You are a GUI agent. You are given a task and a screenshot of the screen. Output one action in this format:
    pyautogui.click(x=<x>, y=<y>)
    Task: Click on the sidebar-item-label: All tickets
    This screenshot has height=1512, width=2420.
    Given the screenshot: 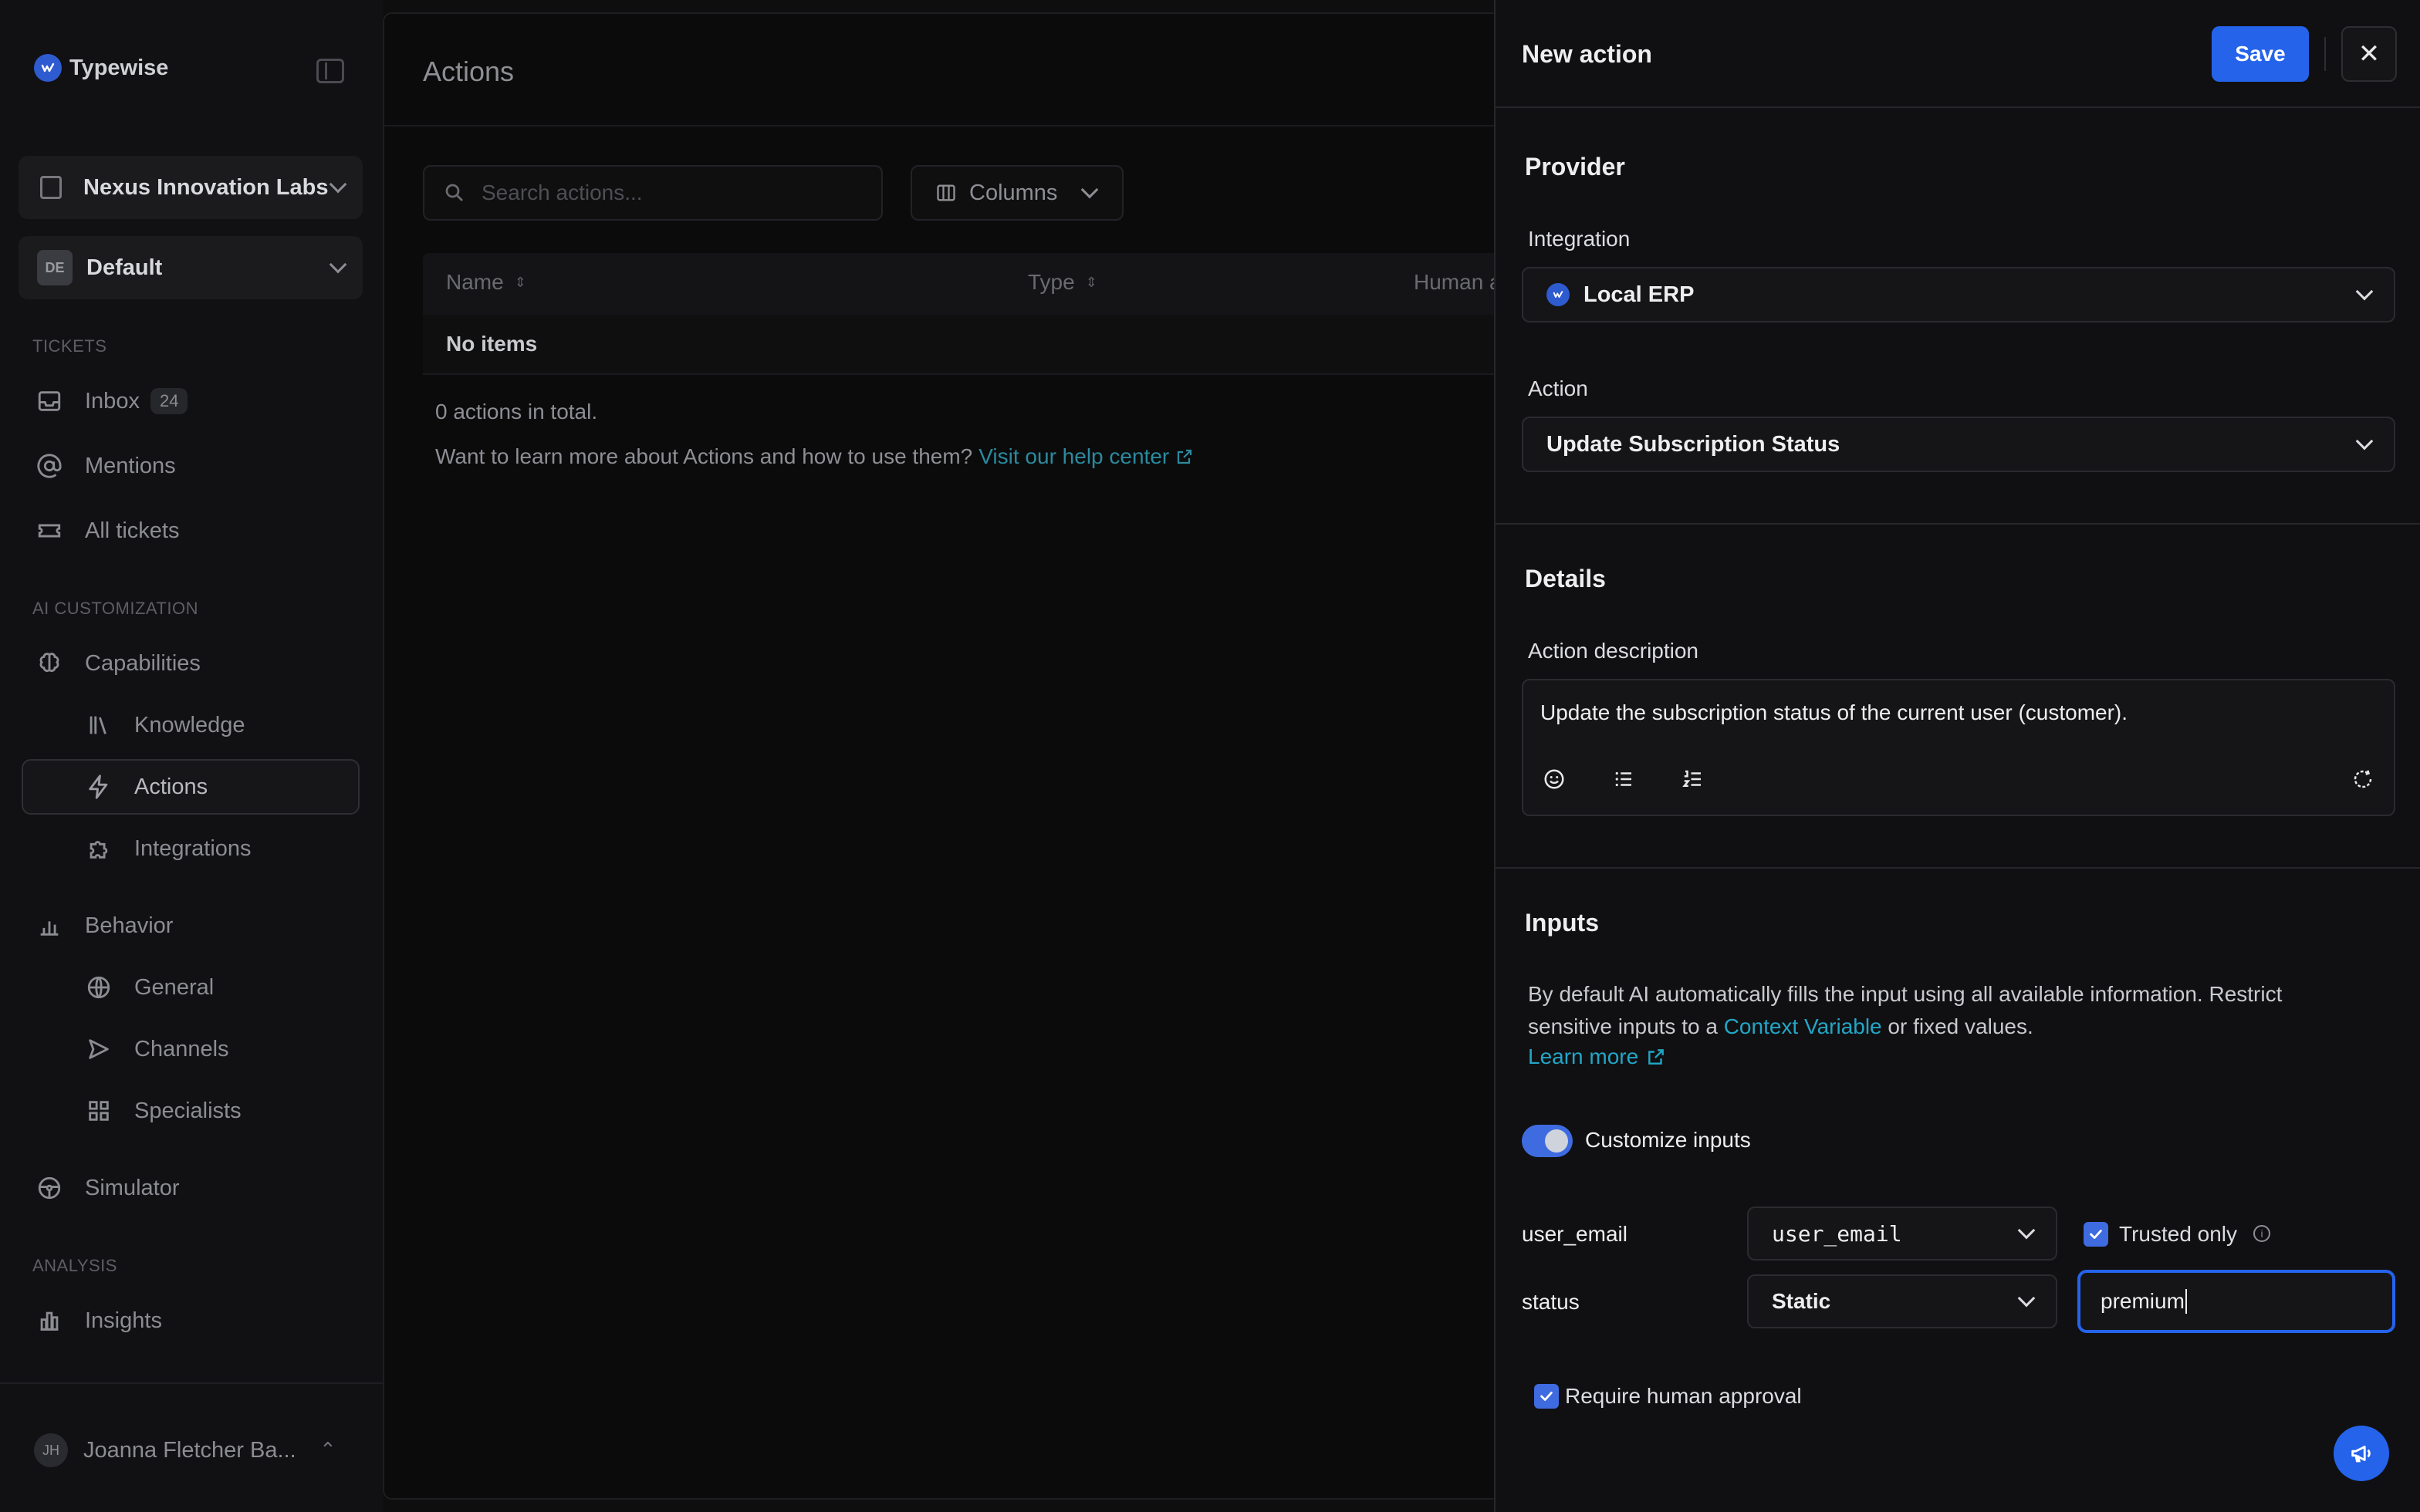 What is the action you would take?
    pyautogui.click(x=132, y=530)
    